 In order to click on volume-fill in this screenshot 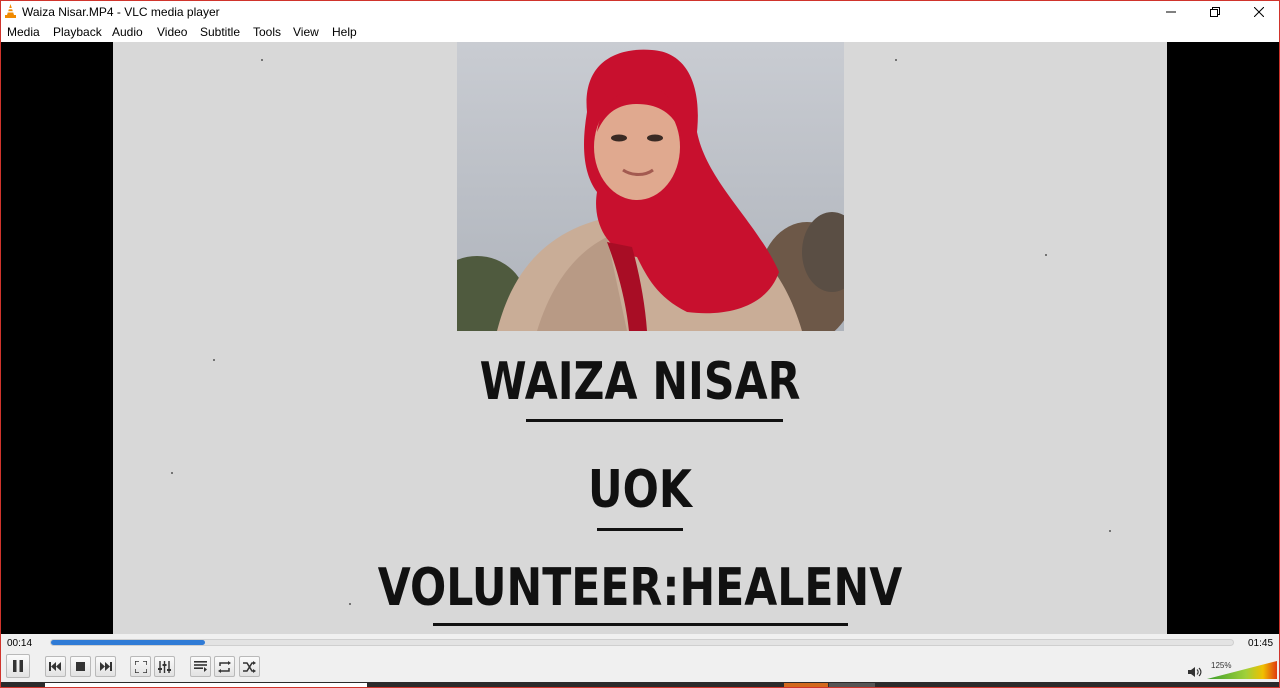, I will do `click(1242, 670)`.